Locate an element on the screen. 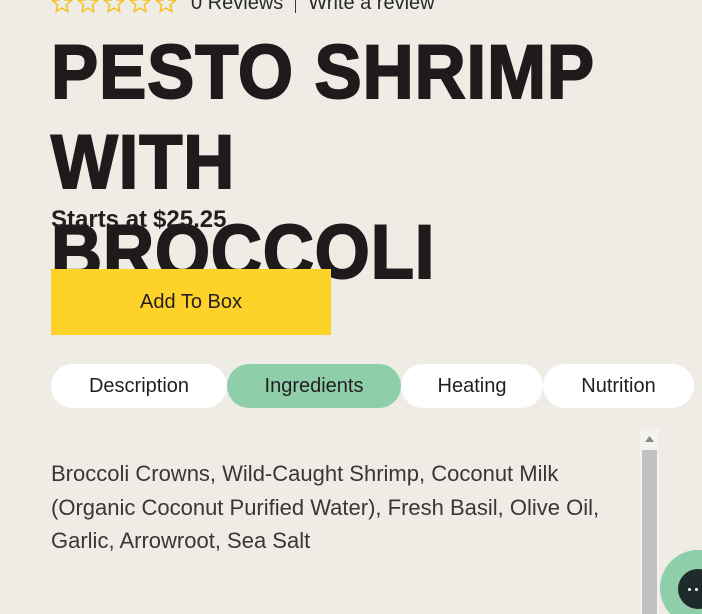  price-value: $25.25 is located at coordinates (190, 219).